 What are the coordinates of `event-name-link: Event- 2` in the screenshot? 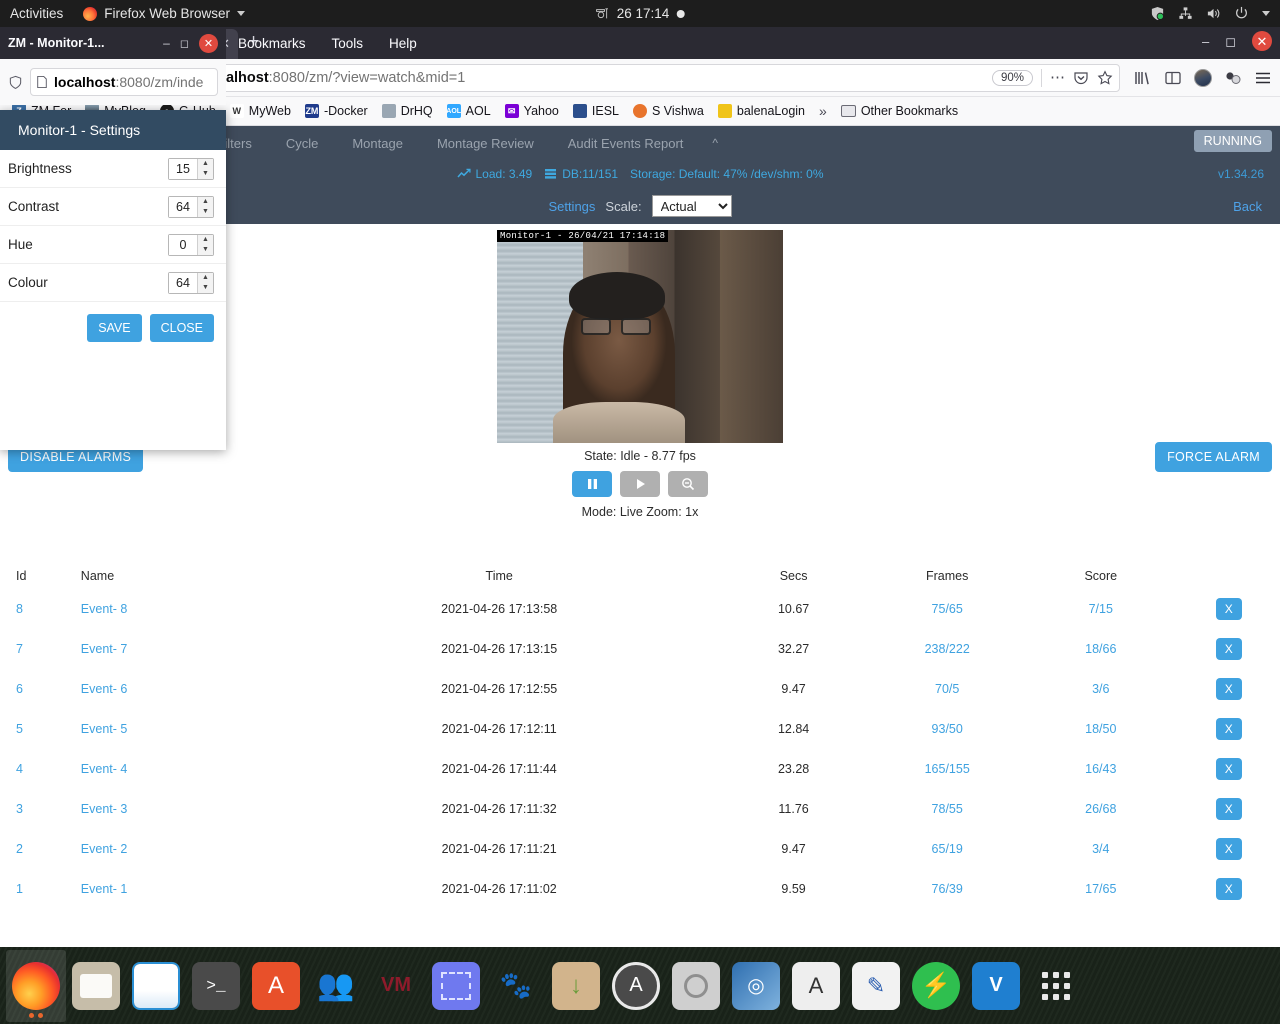 It's located at (104, 849).